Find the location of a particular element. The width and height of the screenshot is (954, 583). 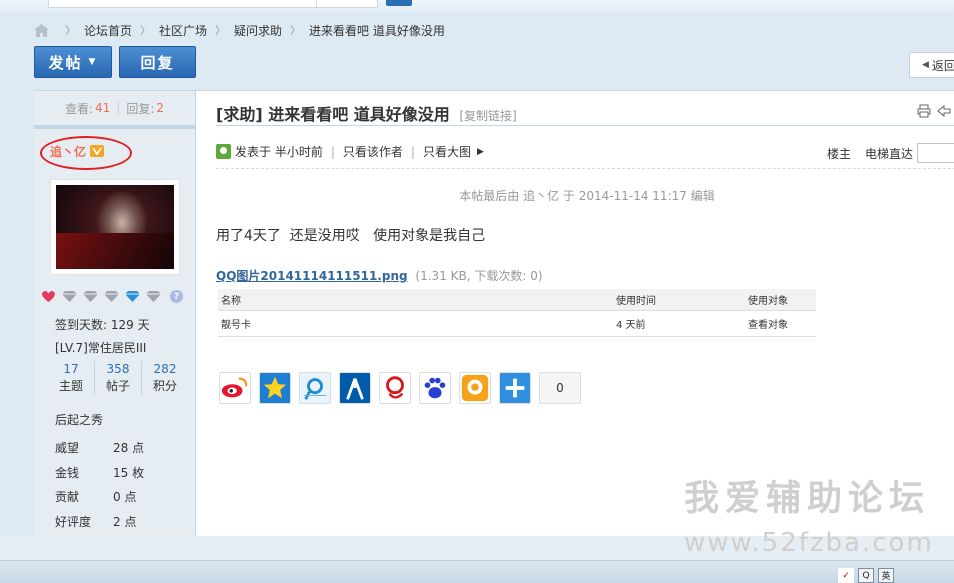

back-label: 返回 is located at coordinates (942, 65).